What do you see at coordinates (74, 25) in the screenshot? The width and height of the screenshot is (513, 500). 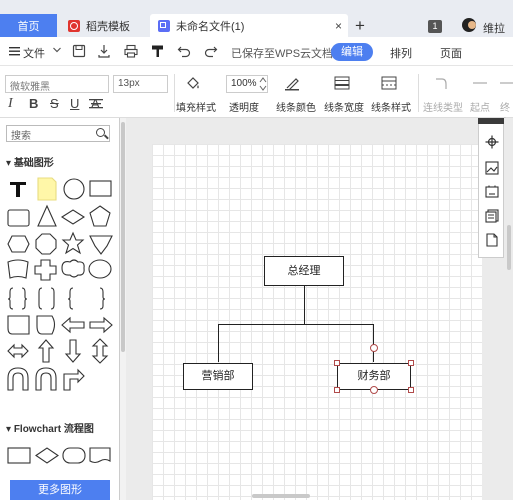 I see `daoke-logo-icon` at bounding box center [74, 25].